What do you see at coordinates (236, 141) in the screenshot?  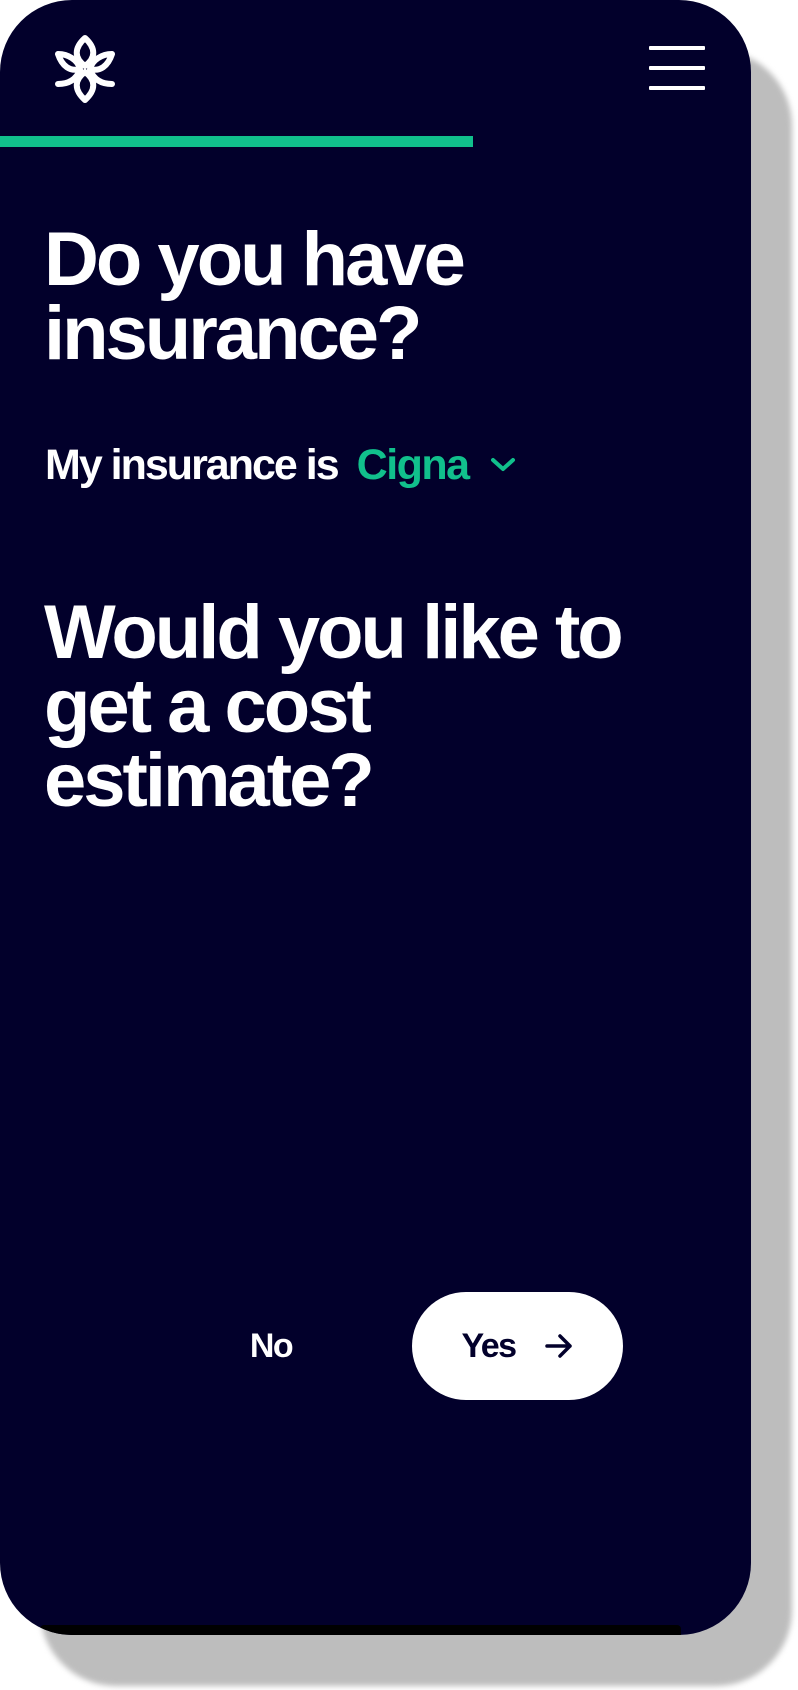 I see `progress-fill` at bounding box center [236, 141].